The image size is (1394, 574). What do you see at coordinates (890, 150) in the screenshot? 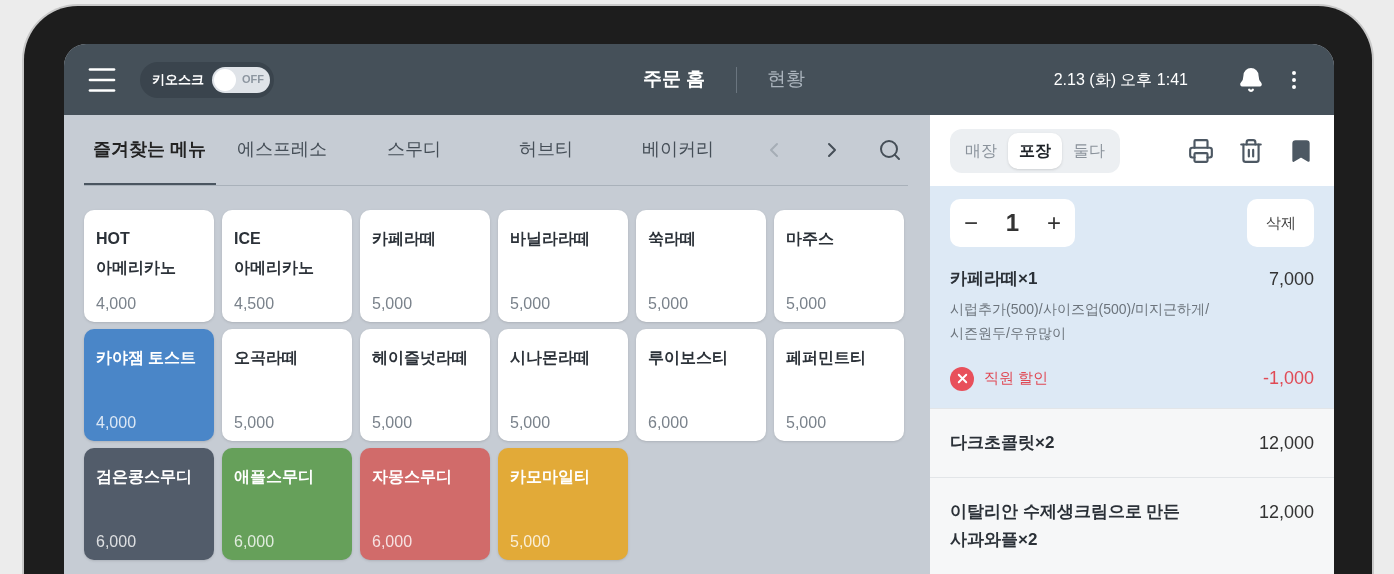
I see `search-icon` at bounding box center [890, 150].